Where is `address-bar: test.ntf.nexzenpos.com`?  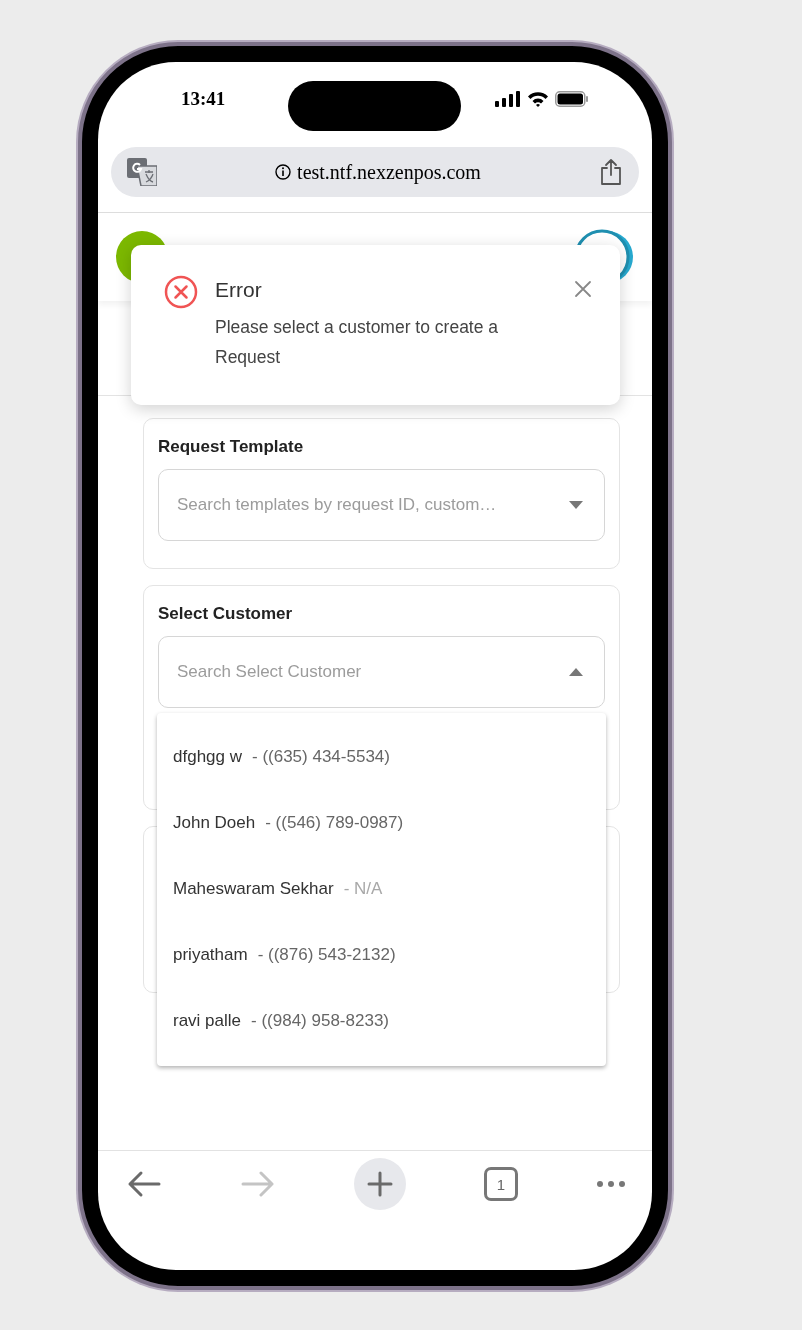 address-bar: test.ntf.nexzenpos.com is located at coordinates (375, 172).